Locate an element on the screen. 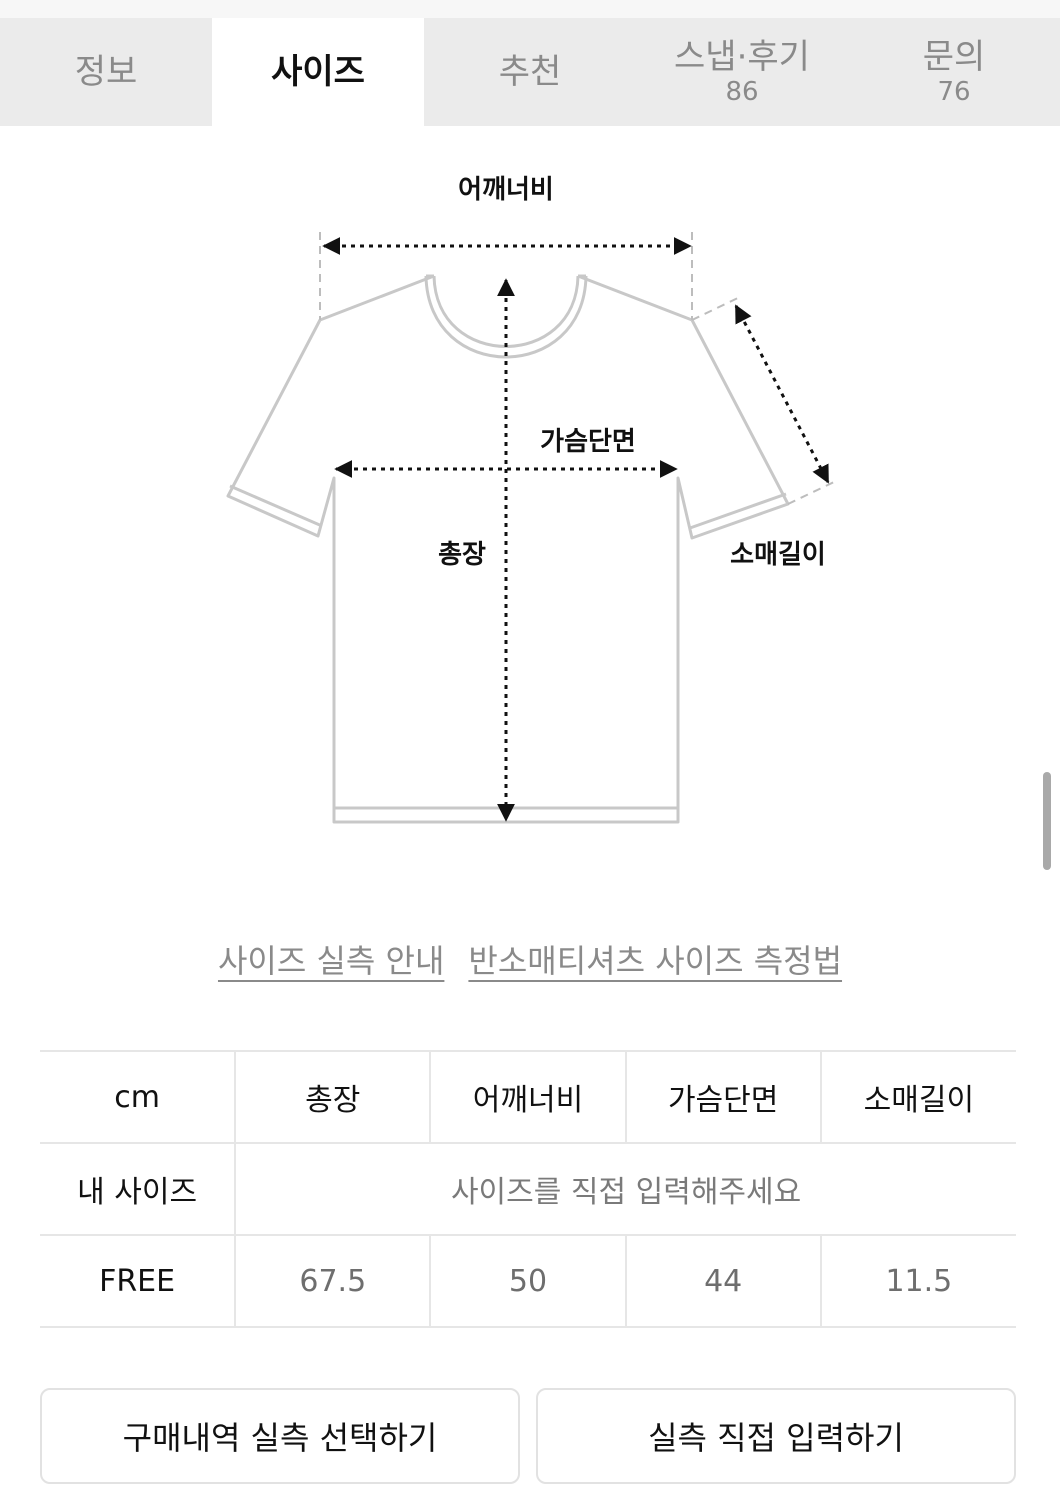 Image resolution: width=1060 pixels, height=1500 pixels. size-guide-links: 사이즈 실측 안내 반소매티셔츠 사이즈 측정법 is located at coordinates (530, 959).